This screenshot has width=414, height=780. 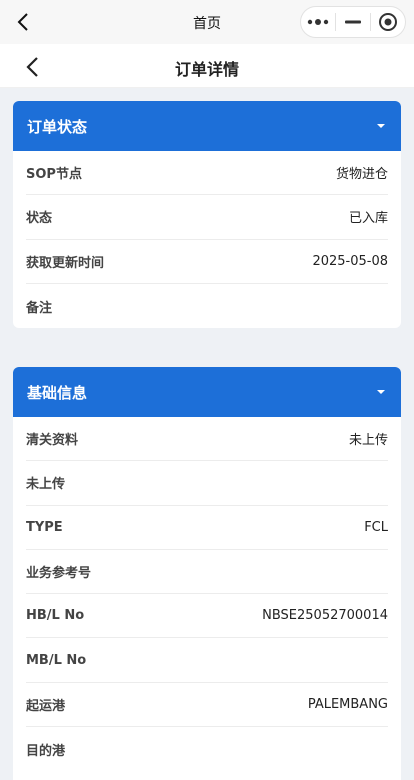 What do you see at coordinates (361, 175) in the screenshot?
I see `field-value: 货物进仓` at bounding box center [361, 175].